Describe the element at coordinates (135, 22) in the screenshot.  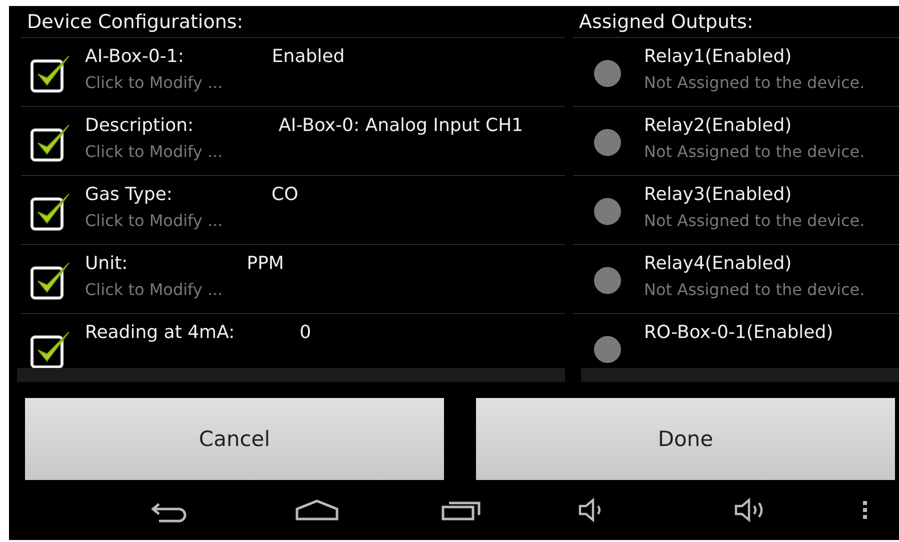
I see `panel-title: Device Configurations:` at that location.